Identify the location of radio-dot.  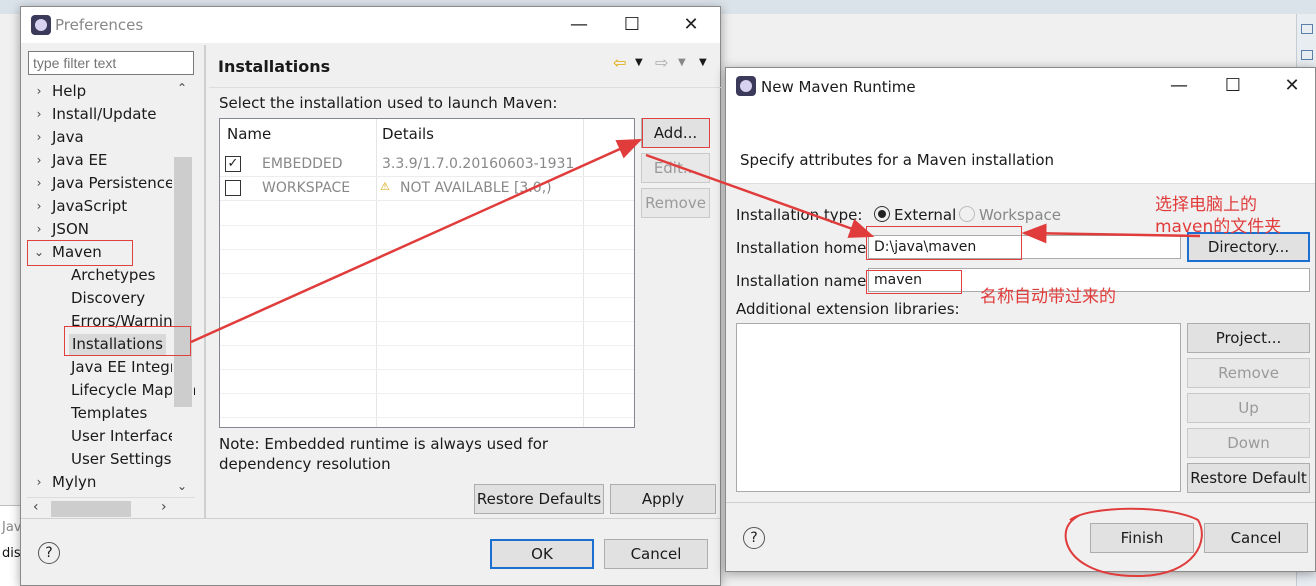
(882, 214).